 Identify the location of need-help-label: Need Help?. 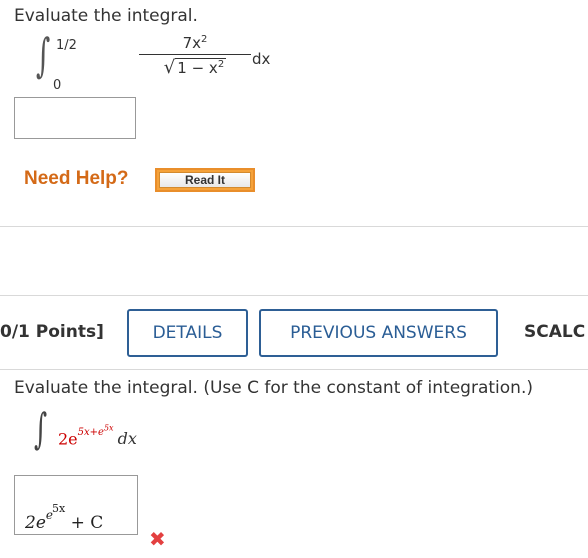
(76, 178).